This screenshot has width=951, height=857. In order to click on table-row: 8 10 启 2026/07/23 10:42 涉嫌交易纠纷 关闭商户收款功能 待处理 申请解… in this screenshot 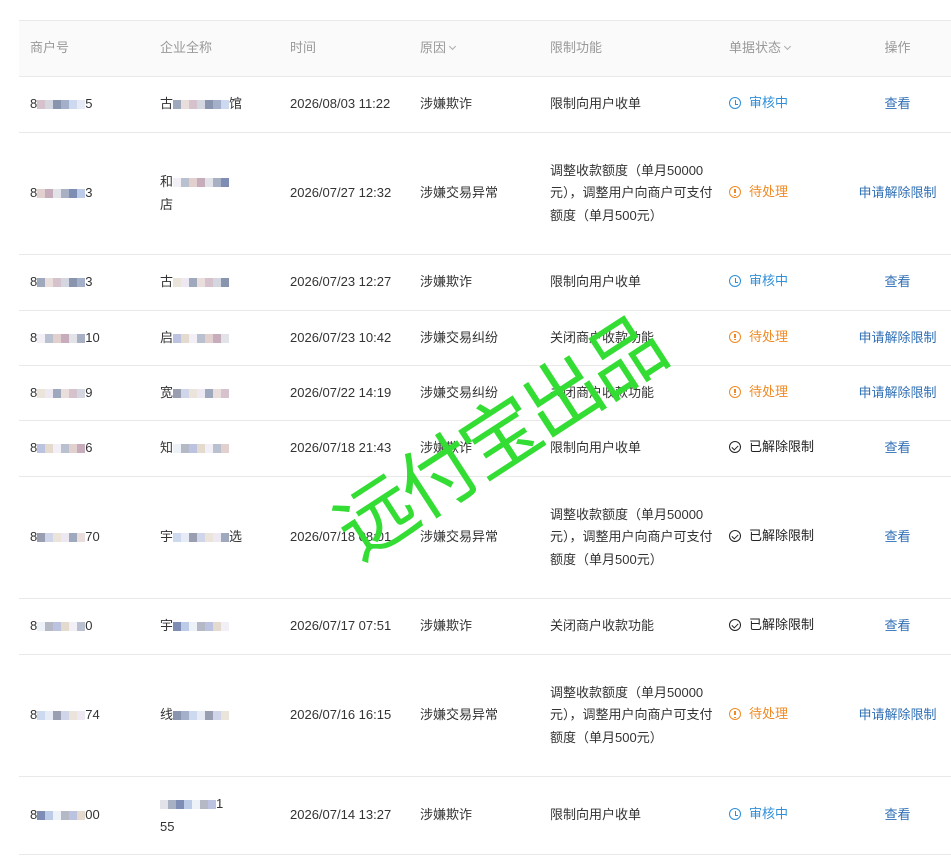, I will do `click(485, 338)`.